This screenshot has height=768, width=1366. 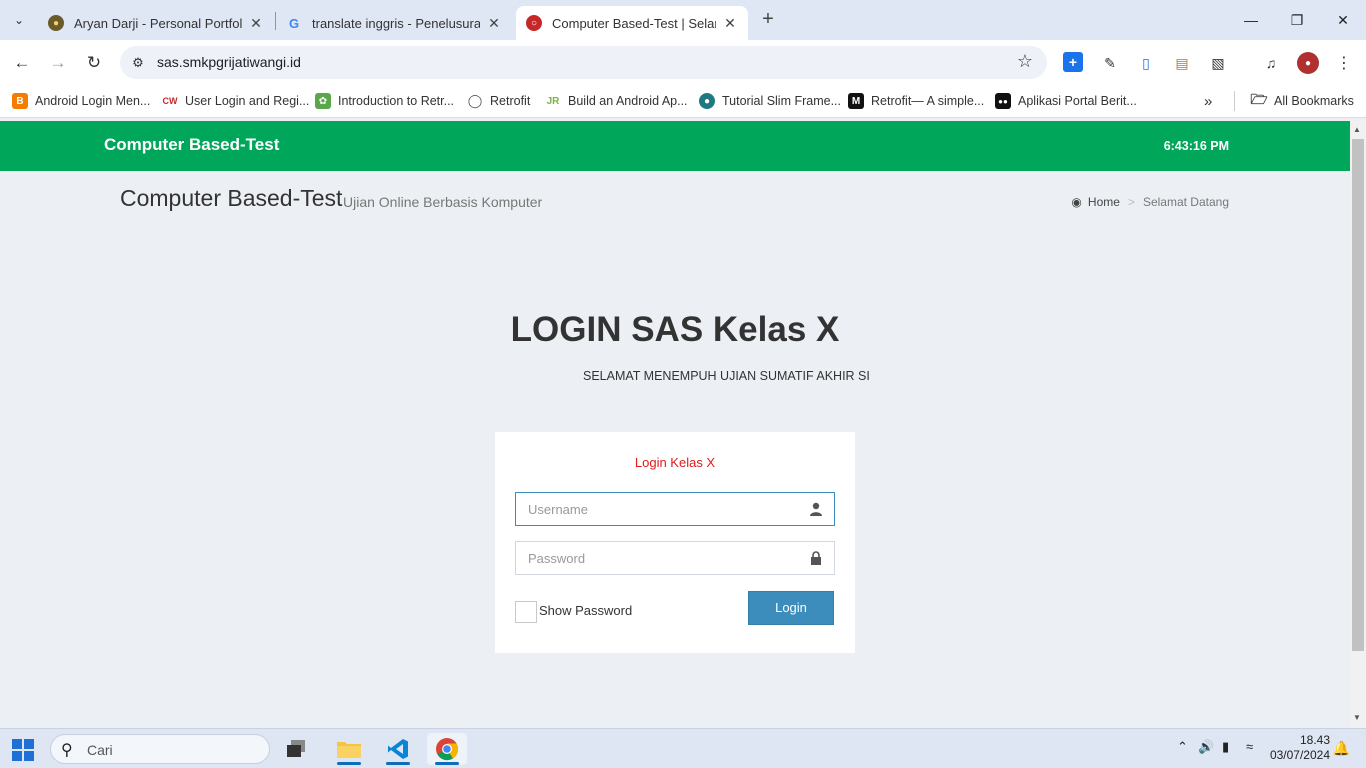 What do you see at coordinates (1249, 746) in the screenshot?
I see `wifi-icon: ≈` at bounding box center [1249, 746].